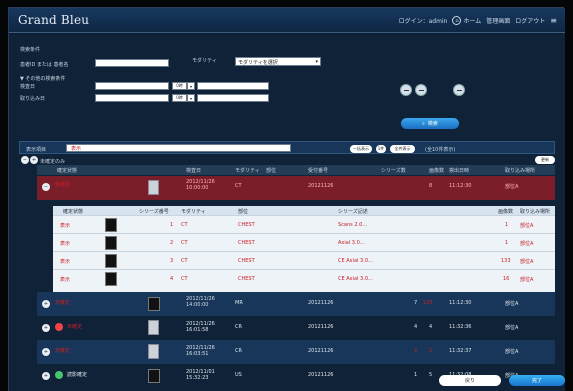 This screenshot has width=573, height=391. What do you see at coordinates (194, 171) in the screenshot?
I see `header-date: 検査日` at bounding box center [194, 171].